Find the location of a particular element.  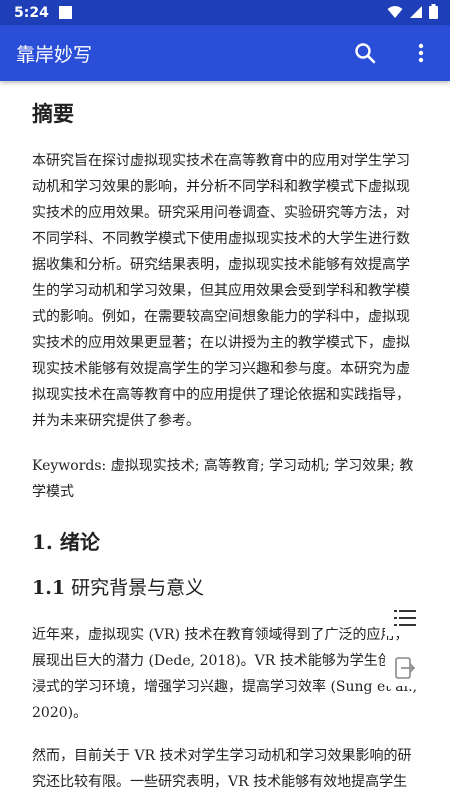

search-icon is located at coordinates (365, 53).